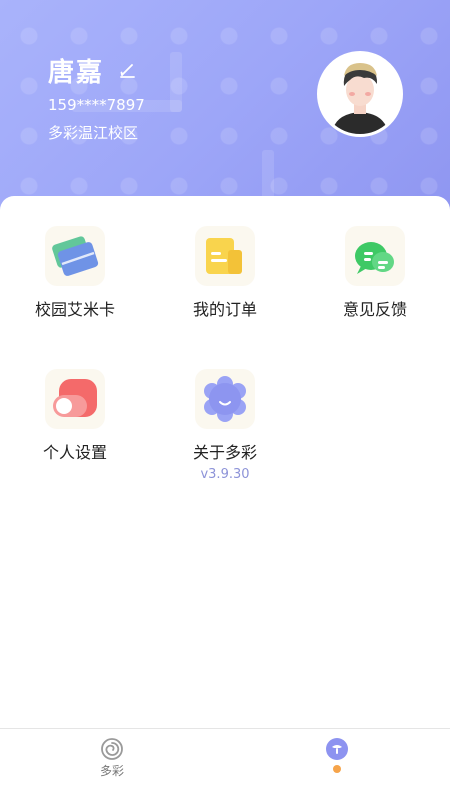  What do you see at coordinates (337, 764) in the screenshot?
I see `tab-mine` at bounding box center [337, 764].